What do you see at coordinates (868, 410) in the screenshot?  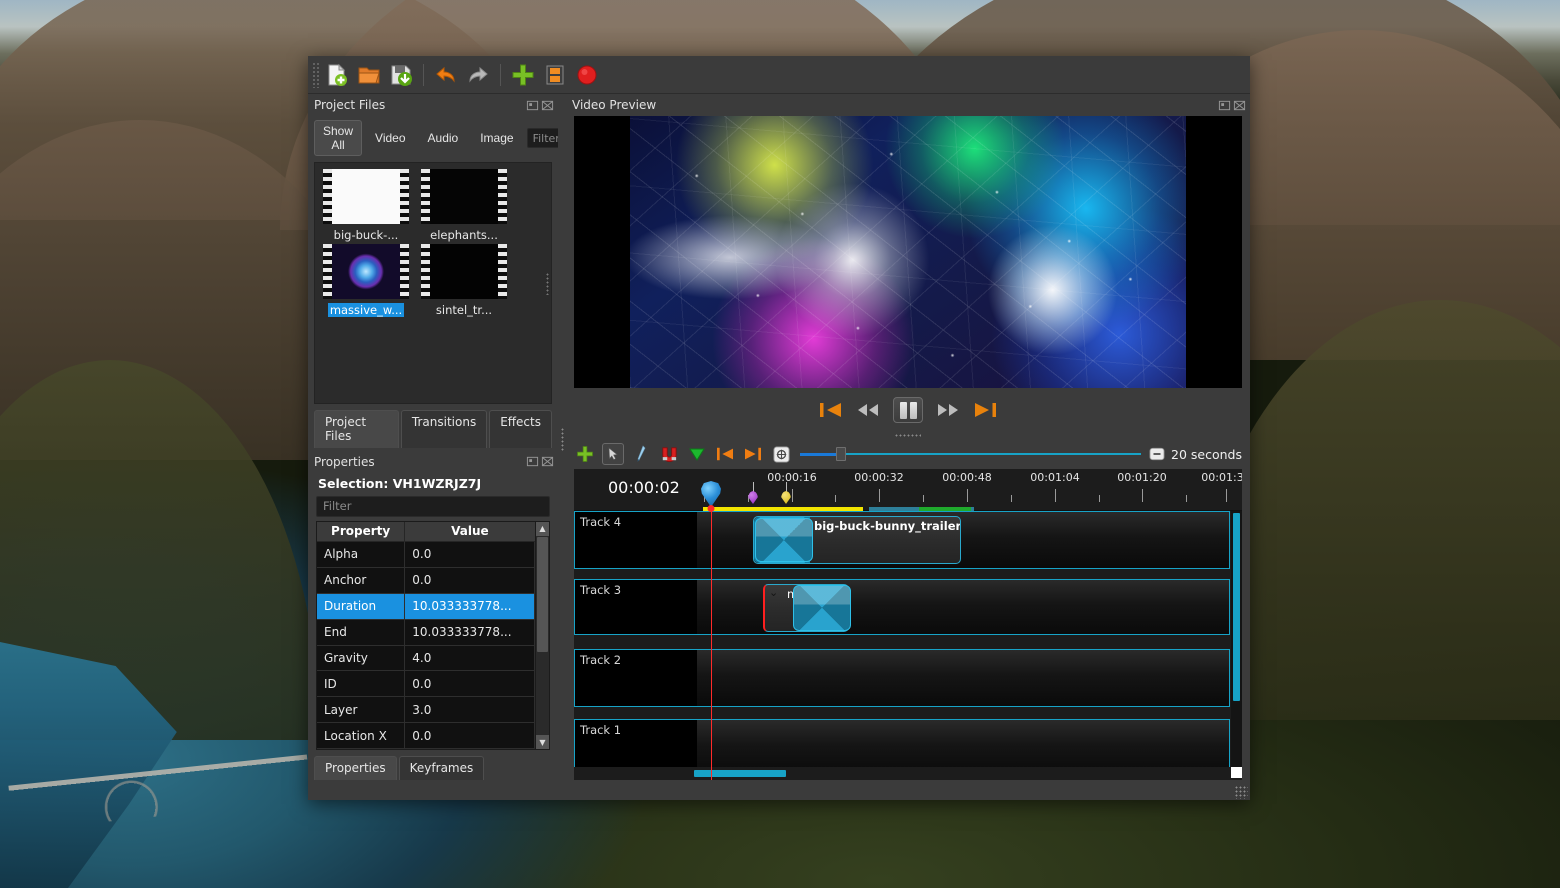 I see `rewind-button` at bounding box center [868, 410].